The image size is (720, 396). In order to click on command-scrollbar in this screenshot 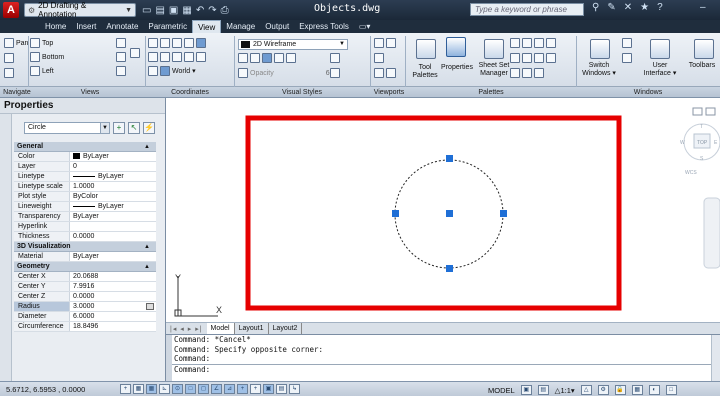, I will do `click(715, 358)`.